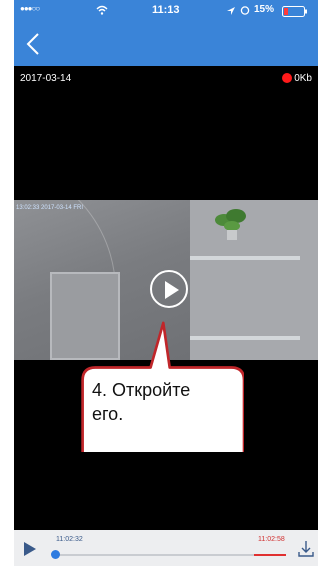 The height and width of the screenshot is (566, 324). I want to click on location-icon, so click(231, 11).